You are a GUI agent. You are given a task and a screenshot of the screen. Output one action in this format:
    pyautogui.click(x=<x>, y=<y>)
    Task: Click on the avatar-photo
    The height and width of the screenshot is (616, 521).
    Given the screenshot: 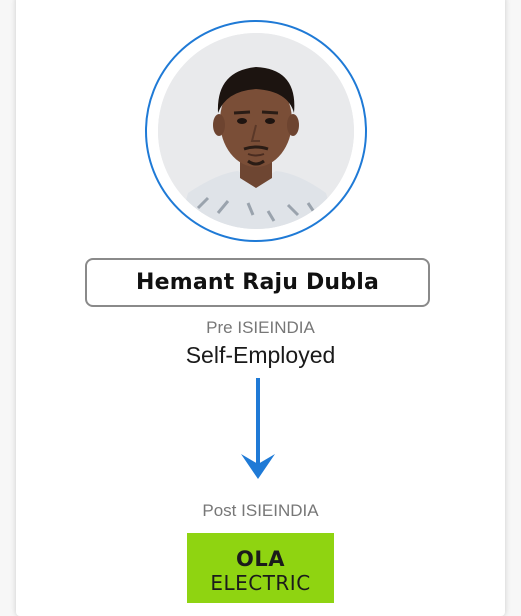 What is the action you would take?
    pyautogui.click(x=256, y=131)
    